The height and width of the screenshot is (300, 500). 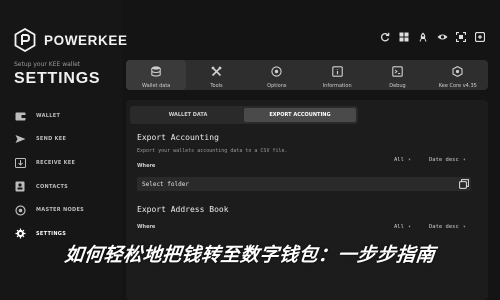 I want to click on tab-wallet-data: WALLET DATA, so click(x=188, y=115).